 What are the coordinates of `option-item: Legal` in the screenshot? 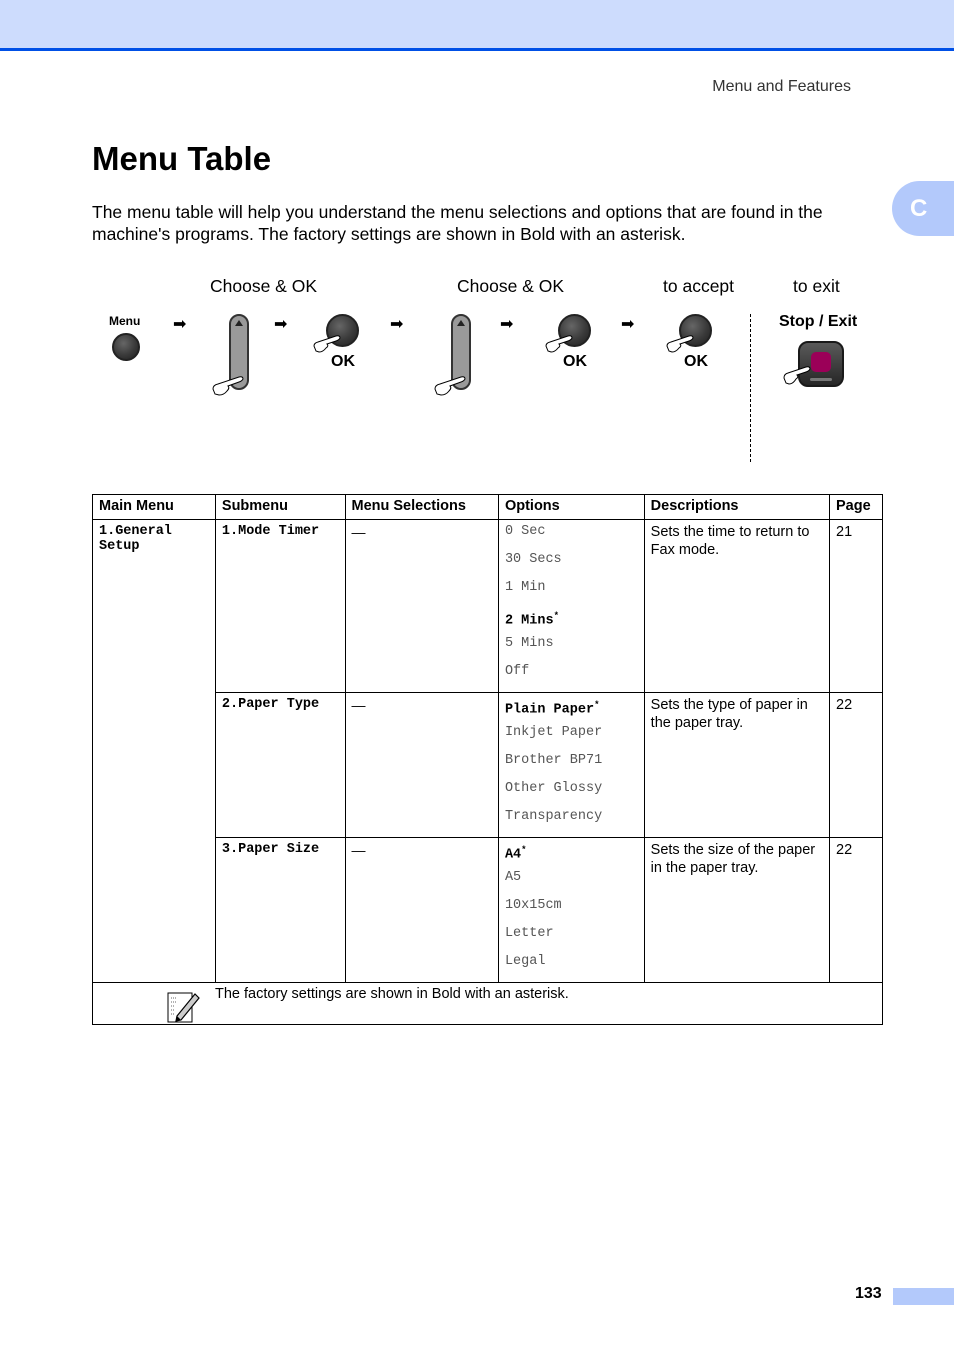 It's located at (525, 961).